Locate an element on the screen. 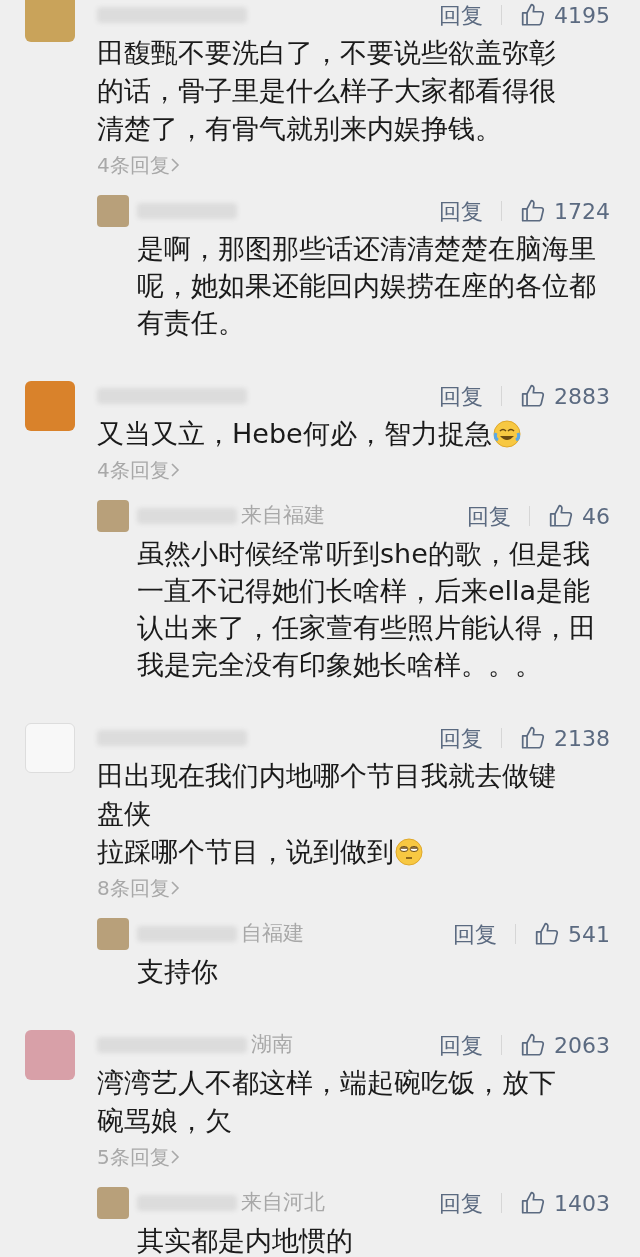  reply-text: 是啊，那图那些话还清清楚楚在脑海里呢，她如果还能回内娱捞在座的各位都有责任。 is located at coordinates (367, 286).